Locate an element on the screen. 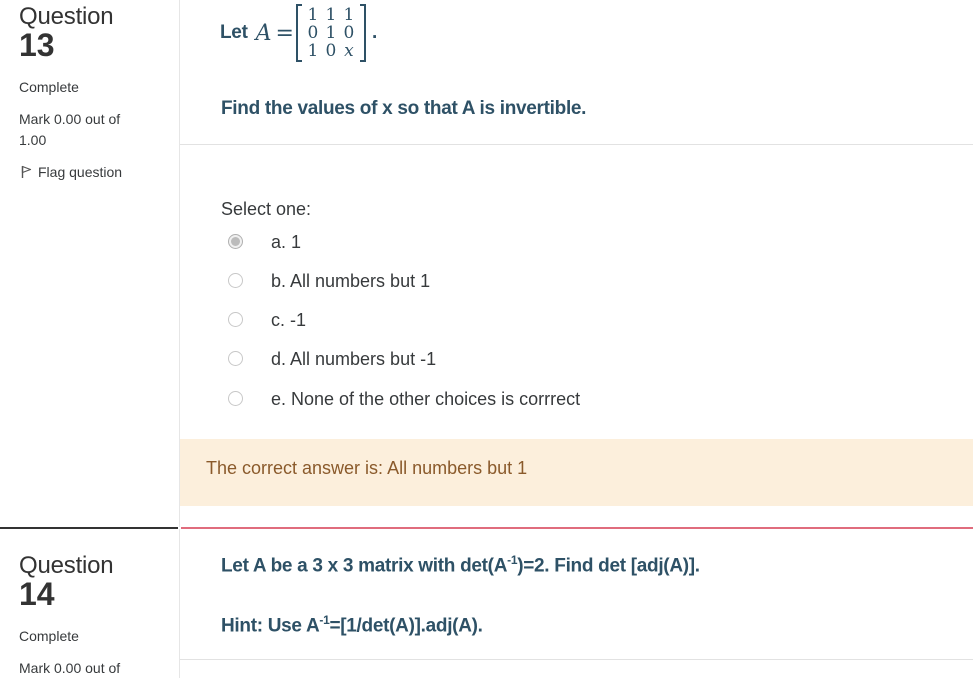 Image resolution: width=973 pixels, height=678 pixels. question-mark-max: 1.00 is located at coordinates (33, 140).